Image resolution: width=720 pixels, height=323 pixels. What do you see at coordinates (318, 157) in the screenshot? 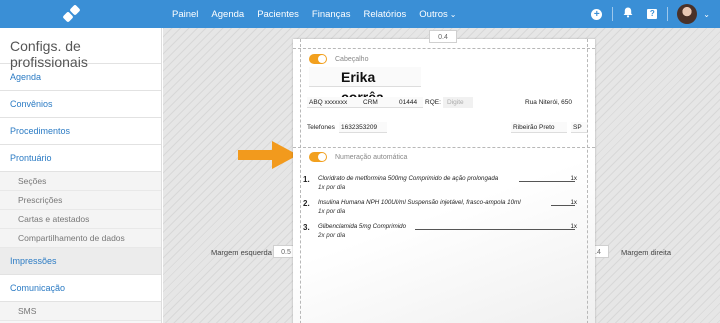
I see `numbering-toggle` at bounding box center [318, 157].